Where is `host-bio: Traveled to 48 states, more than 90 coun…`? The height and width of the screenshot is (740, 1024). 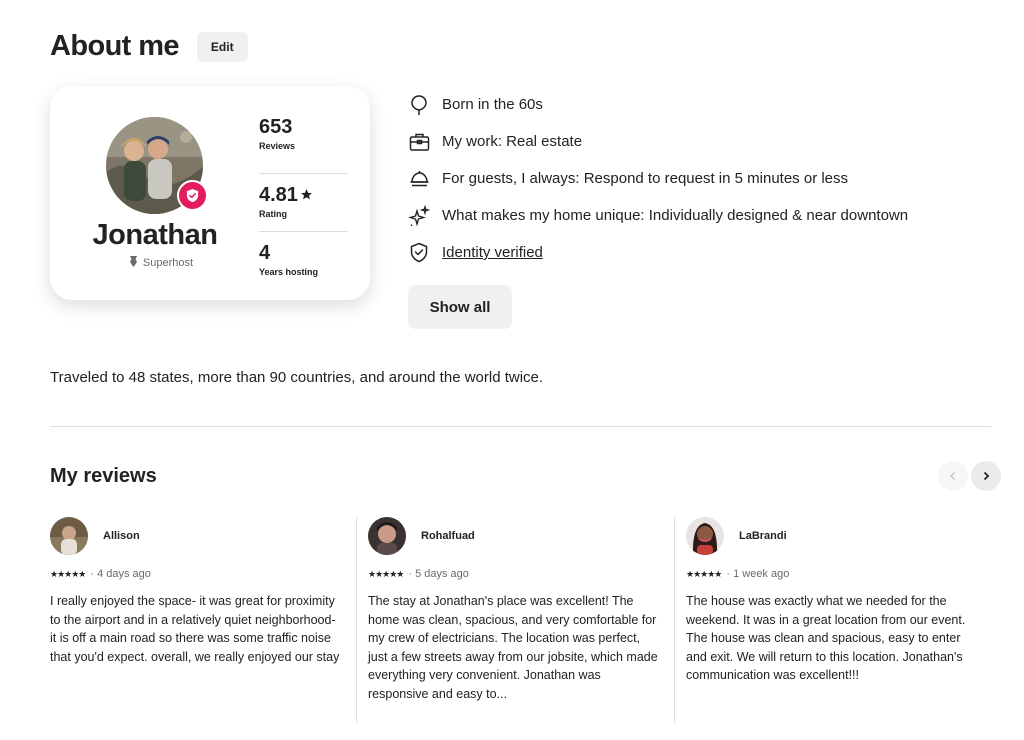 host-bio: Traveled to 48 states, more than 90 coun… is located at coordinates (297, 377).